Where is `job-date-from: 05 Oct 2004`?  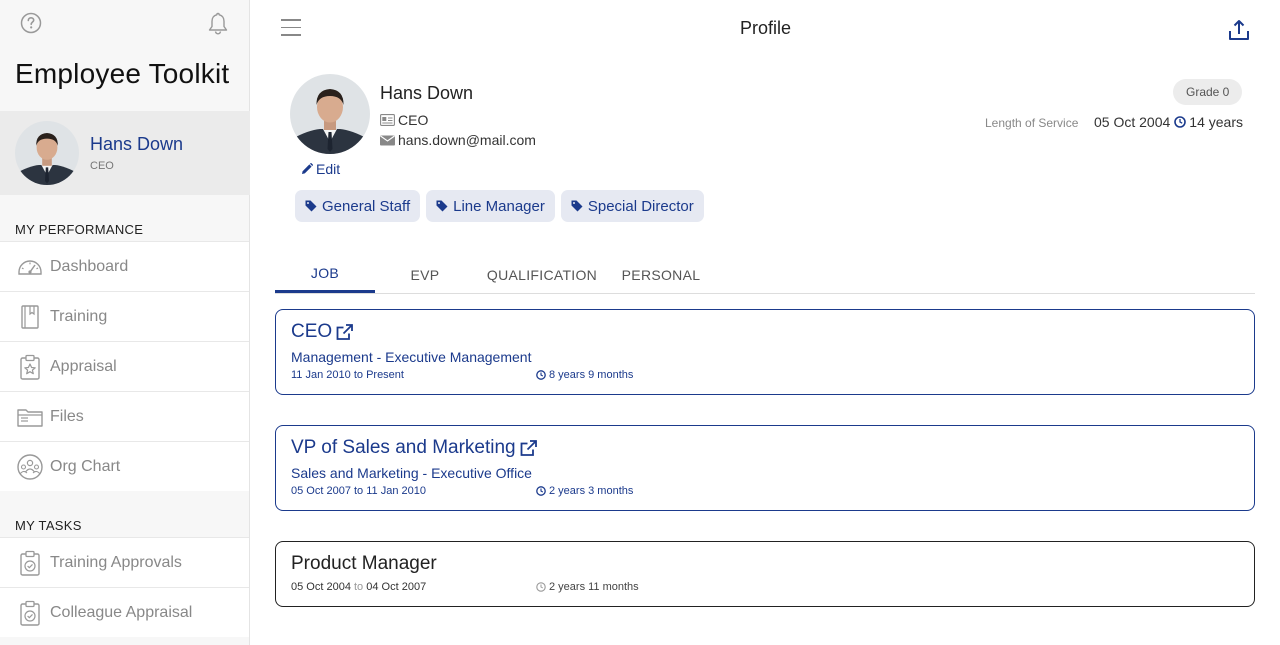 job-date-from: 05 Oct 2004 is located at coordinates (321, 587).